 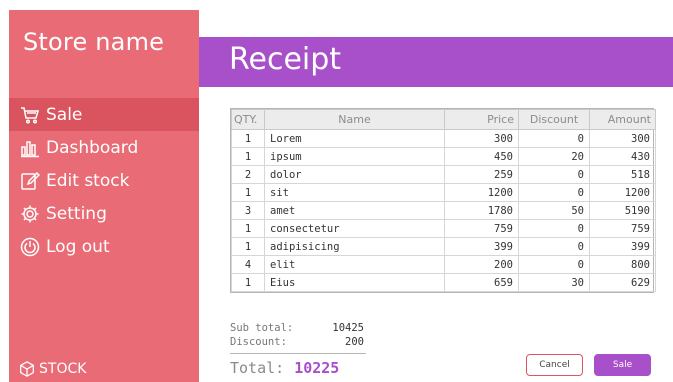 I want to click on cell-name: elit, so click(x=354, y=264).